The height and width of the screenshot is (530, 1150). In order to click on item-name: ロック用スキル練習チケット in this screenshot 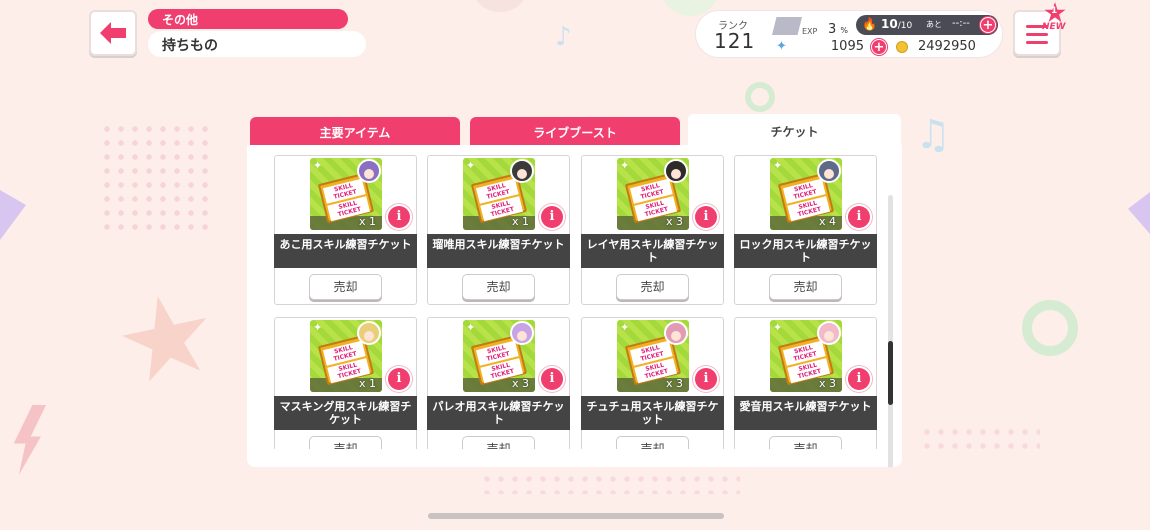, I will do `click(805, 251)`.